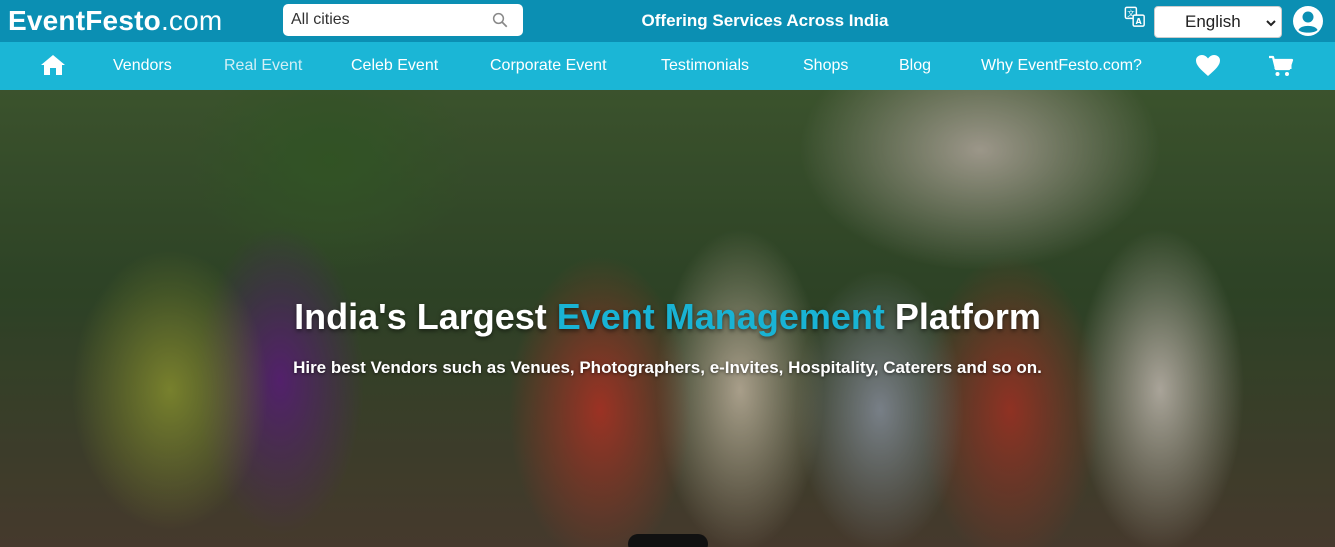 This screenshot has width=1335, height=547. Describe the element at coordinates (263, 66) in the screenshot. I see `nav-item-real-event: Real Event` at that location.